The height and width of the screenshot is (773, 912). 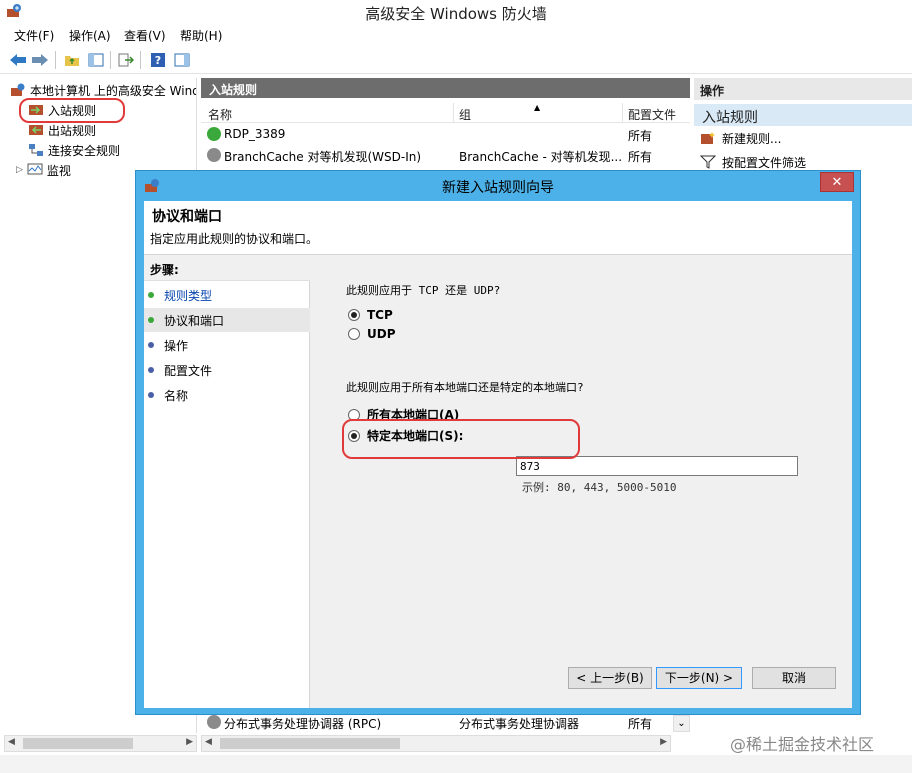 What do you see at coordinates (72, 110) in the screenshot?
I see `tree-item-label: 入站规则` at bounding box center [72, 110].